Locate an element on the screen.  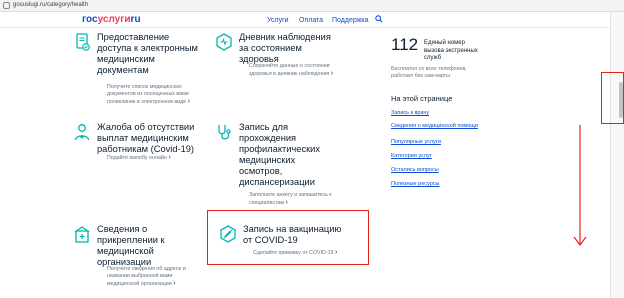
site-header: госуслугиru Услуги Оплата Поддержка is located at coordinates (312, 20).